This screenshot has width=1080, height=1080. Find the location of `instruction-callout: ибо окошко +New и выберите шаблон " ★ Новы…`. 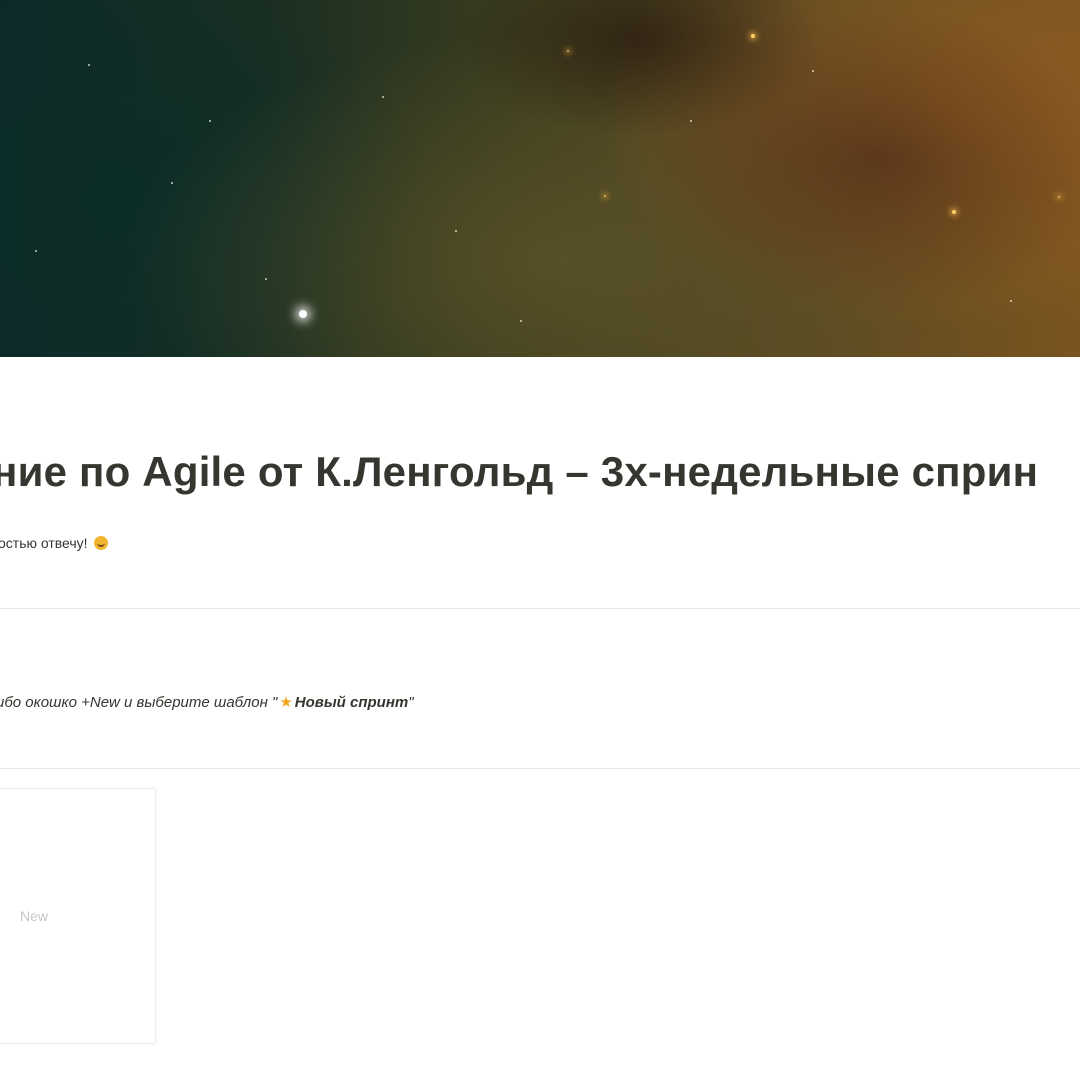

instruction-callout: ибо окошко +New и выберите шаблон " ★ Новы… is located at coordinates (207, 702).